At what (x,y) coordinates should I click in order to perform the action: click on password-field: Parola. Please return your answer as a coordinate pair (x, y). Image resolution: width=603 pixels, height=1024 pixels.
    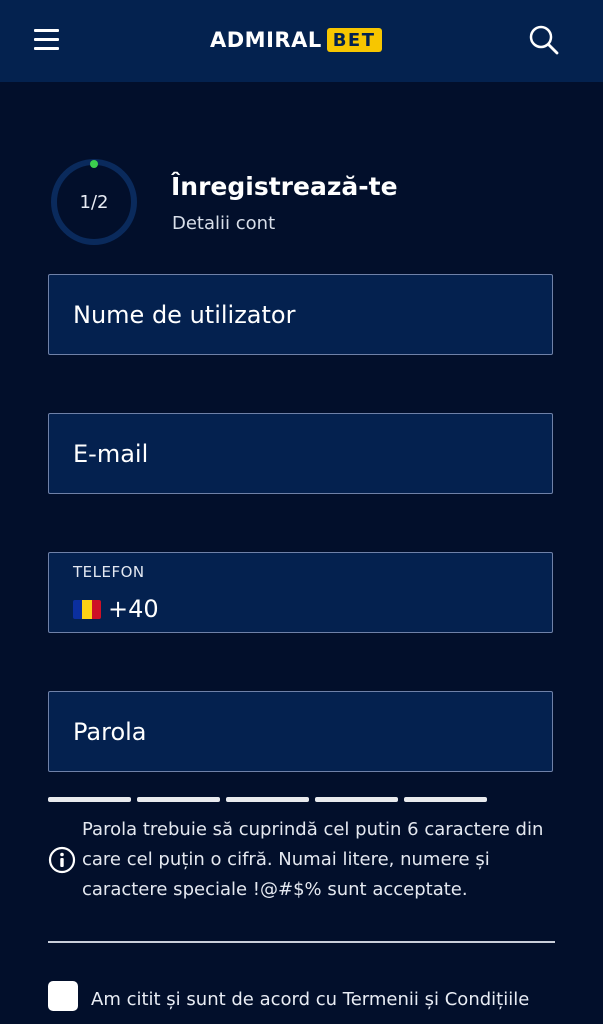
    Looking at the image, I should click on (300, 731).